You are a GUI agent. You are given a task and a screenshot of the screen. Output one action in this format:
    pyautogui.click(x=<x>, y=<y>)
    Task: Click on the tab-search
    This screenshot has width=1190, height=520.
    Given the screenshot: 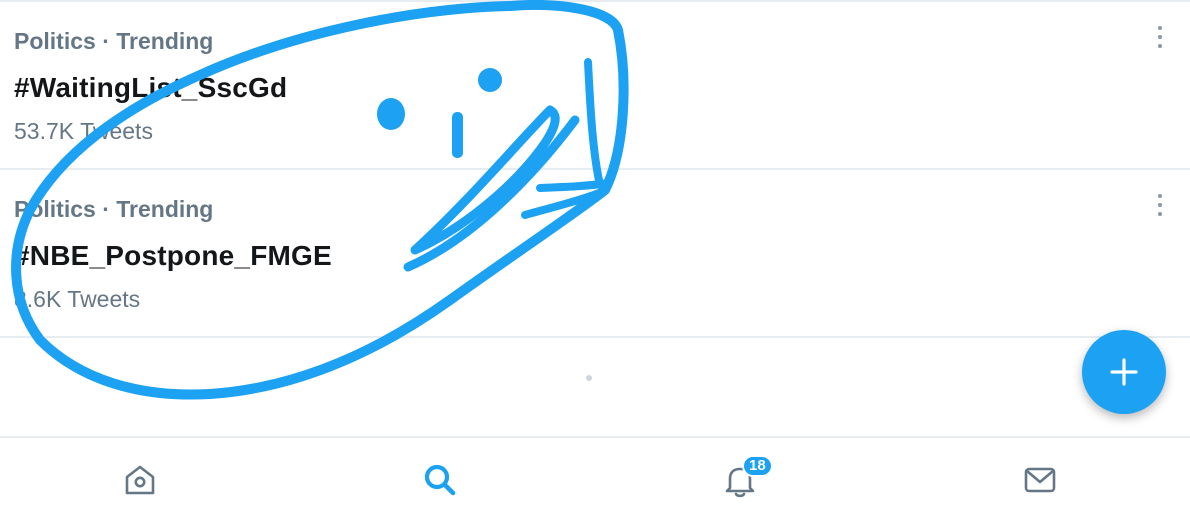 What is the action you would take?
    pyautogui.click(x=440, y=480)
    